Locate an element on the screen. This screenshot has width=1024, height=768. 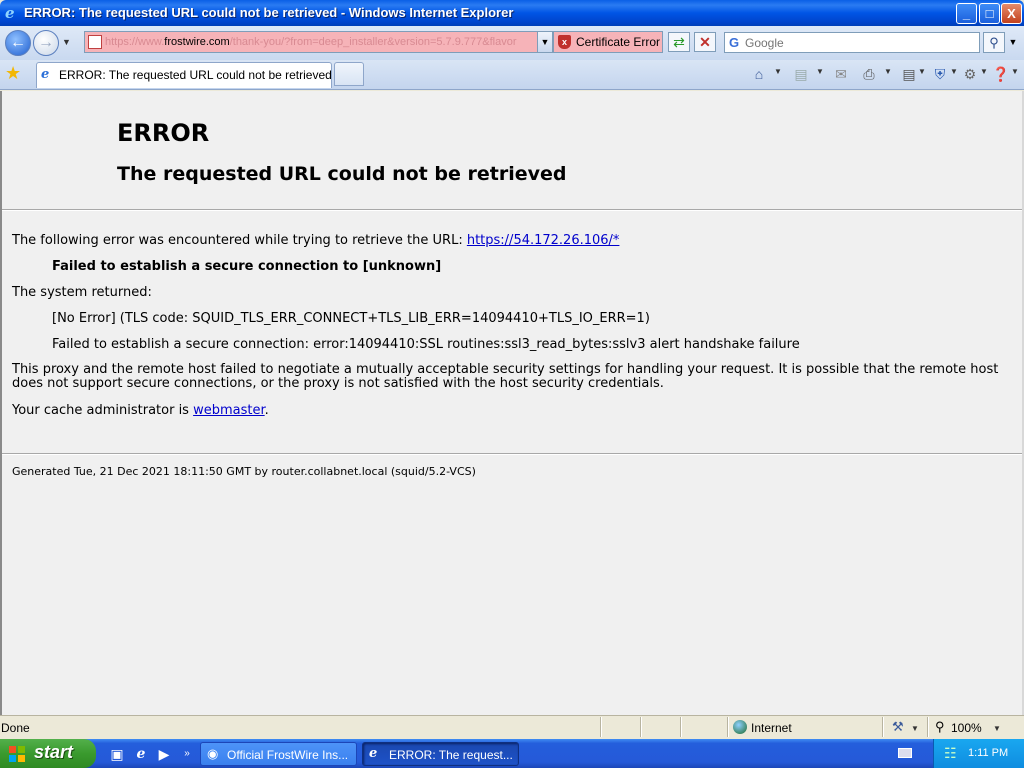
favorites-star-icon: ★ is located at coordinates (13, 73).